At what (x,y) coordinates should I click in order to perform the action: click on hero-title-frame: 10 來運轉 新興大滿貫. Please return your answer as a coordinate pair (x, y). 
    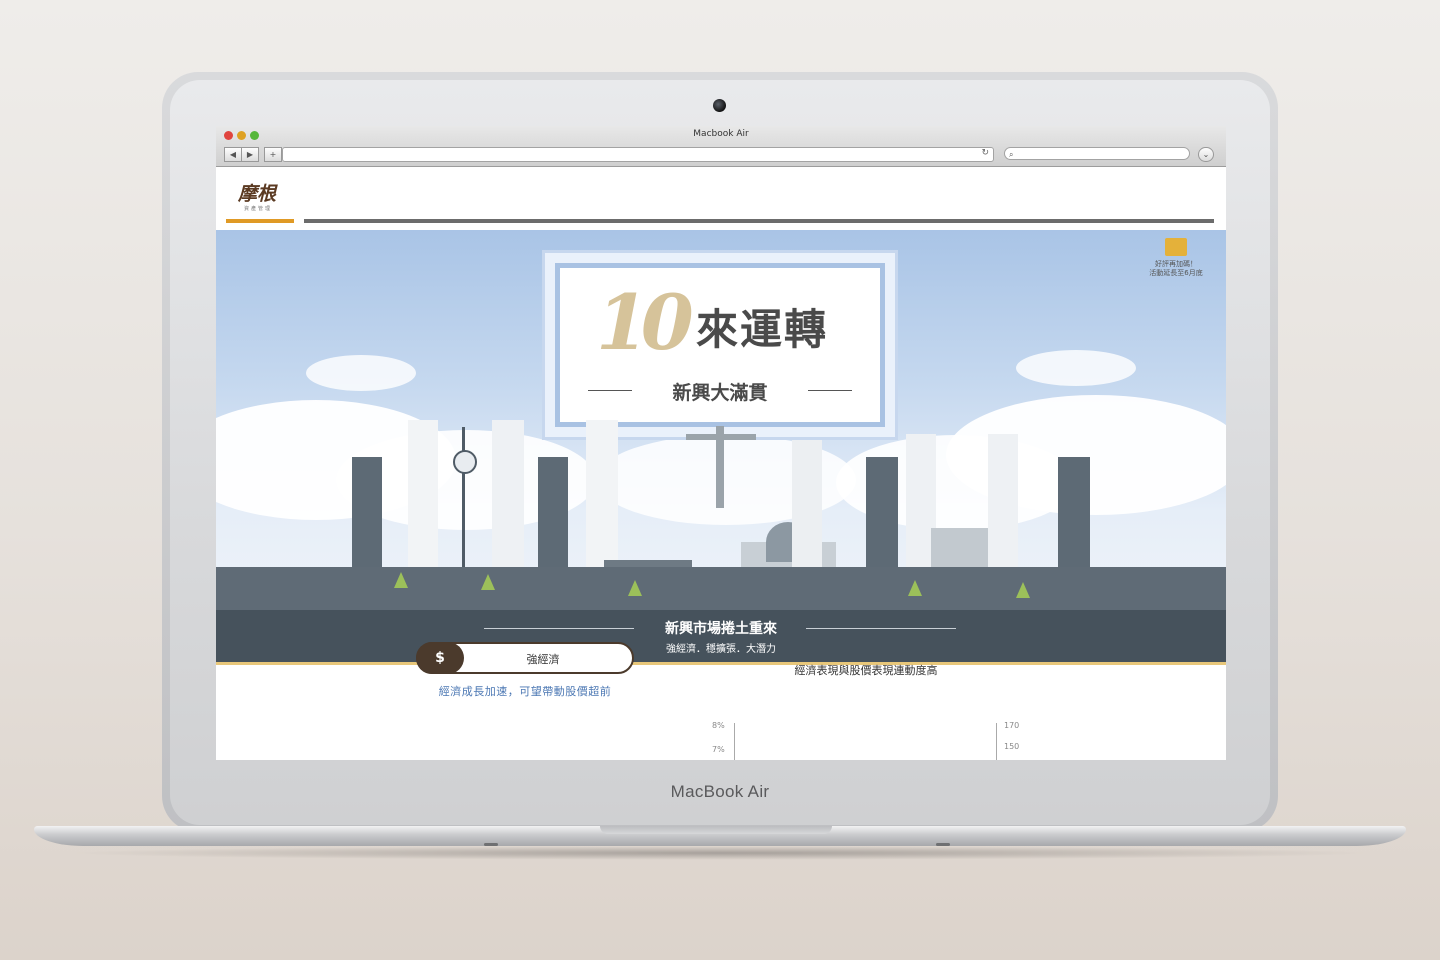
    Looking at the image, I should click on (720, 345).